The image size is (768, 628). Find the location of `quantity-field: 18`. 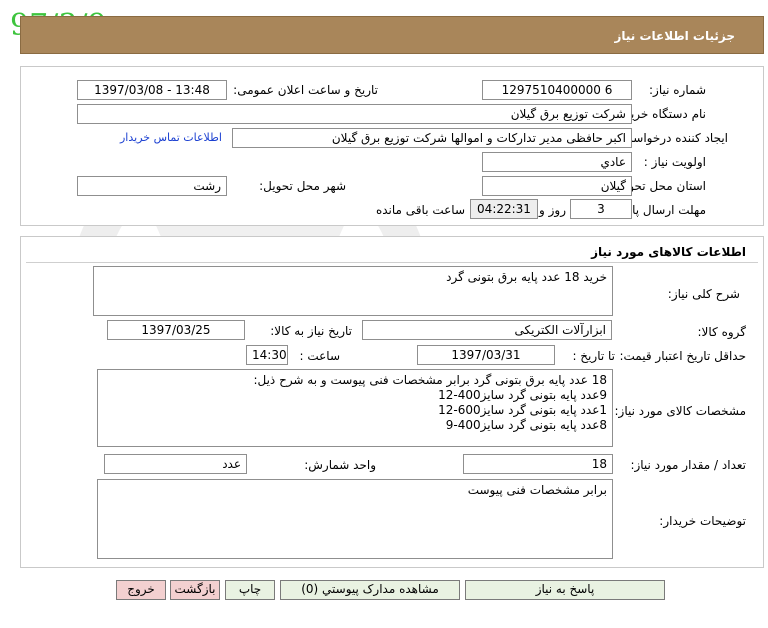

quantity-field: 18 is located at coordinates (538, 464).